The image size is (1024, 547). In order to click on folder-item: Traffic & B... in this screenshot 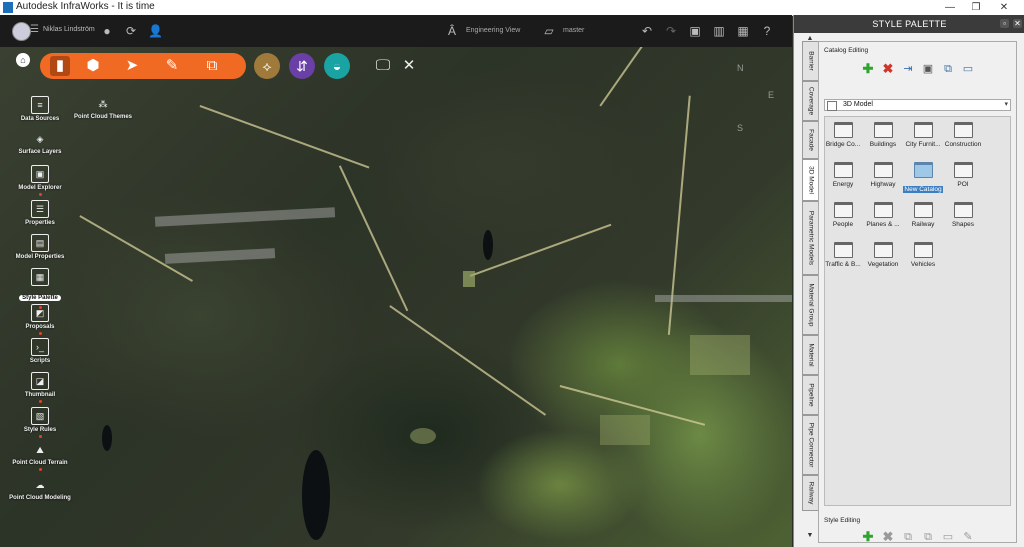, I will do `click(843, 255)`.